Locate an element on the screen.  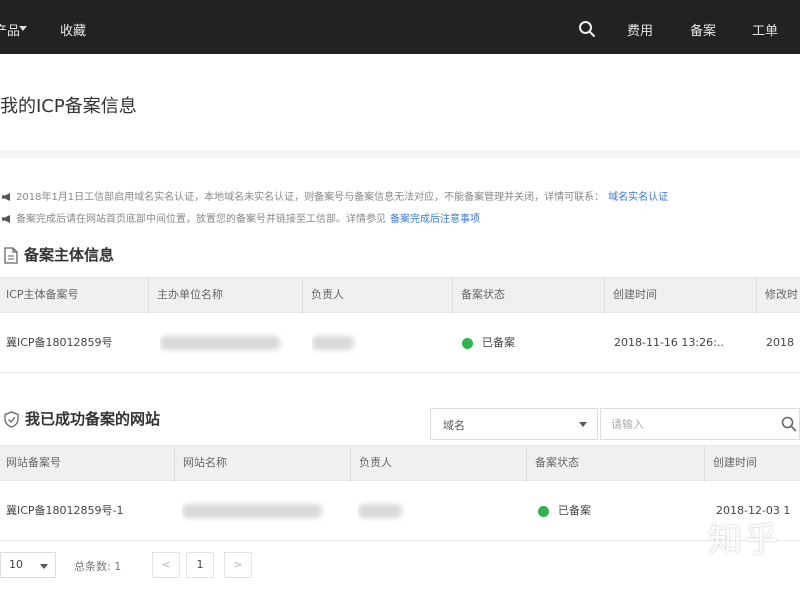
icp-number-cell: 冀ICP备18012859号 is located at coordinates (59, 342).